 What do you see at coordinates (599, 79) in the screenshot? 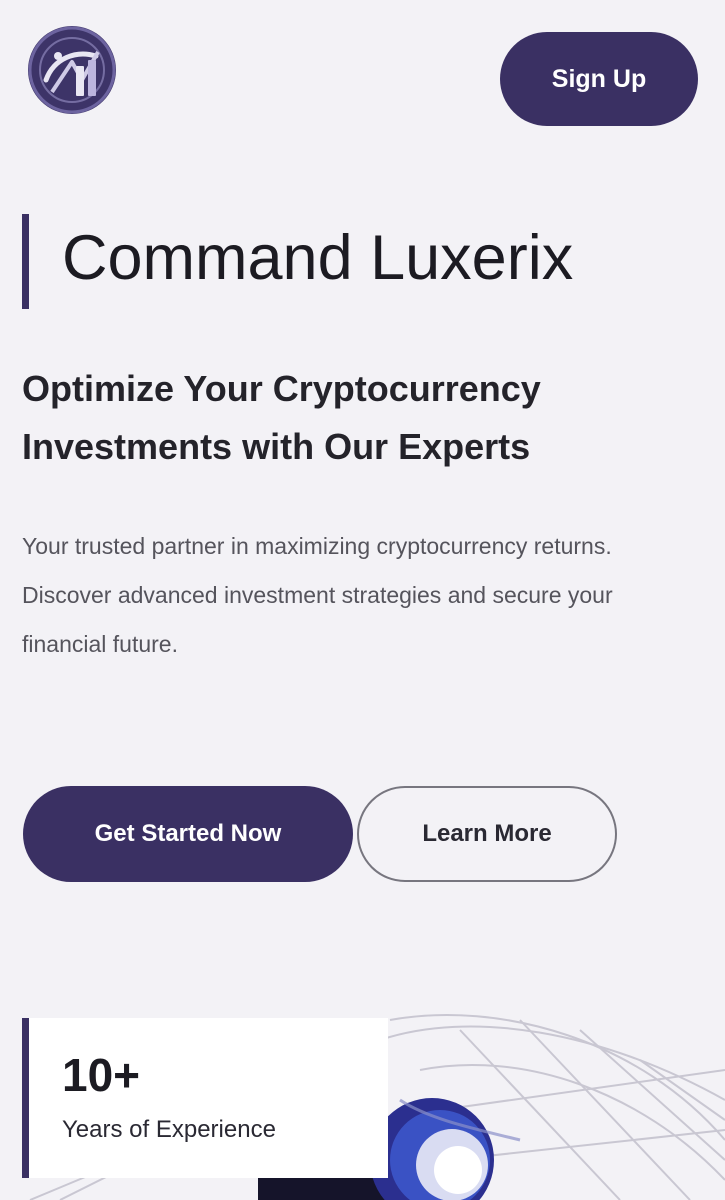
I see `sign-up-button: Sign Up` at bounding box center [599, 79].